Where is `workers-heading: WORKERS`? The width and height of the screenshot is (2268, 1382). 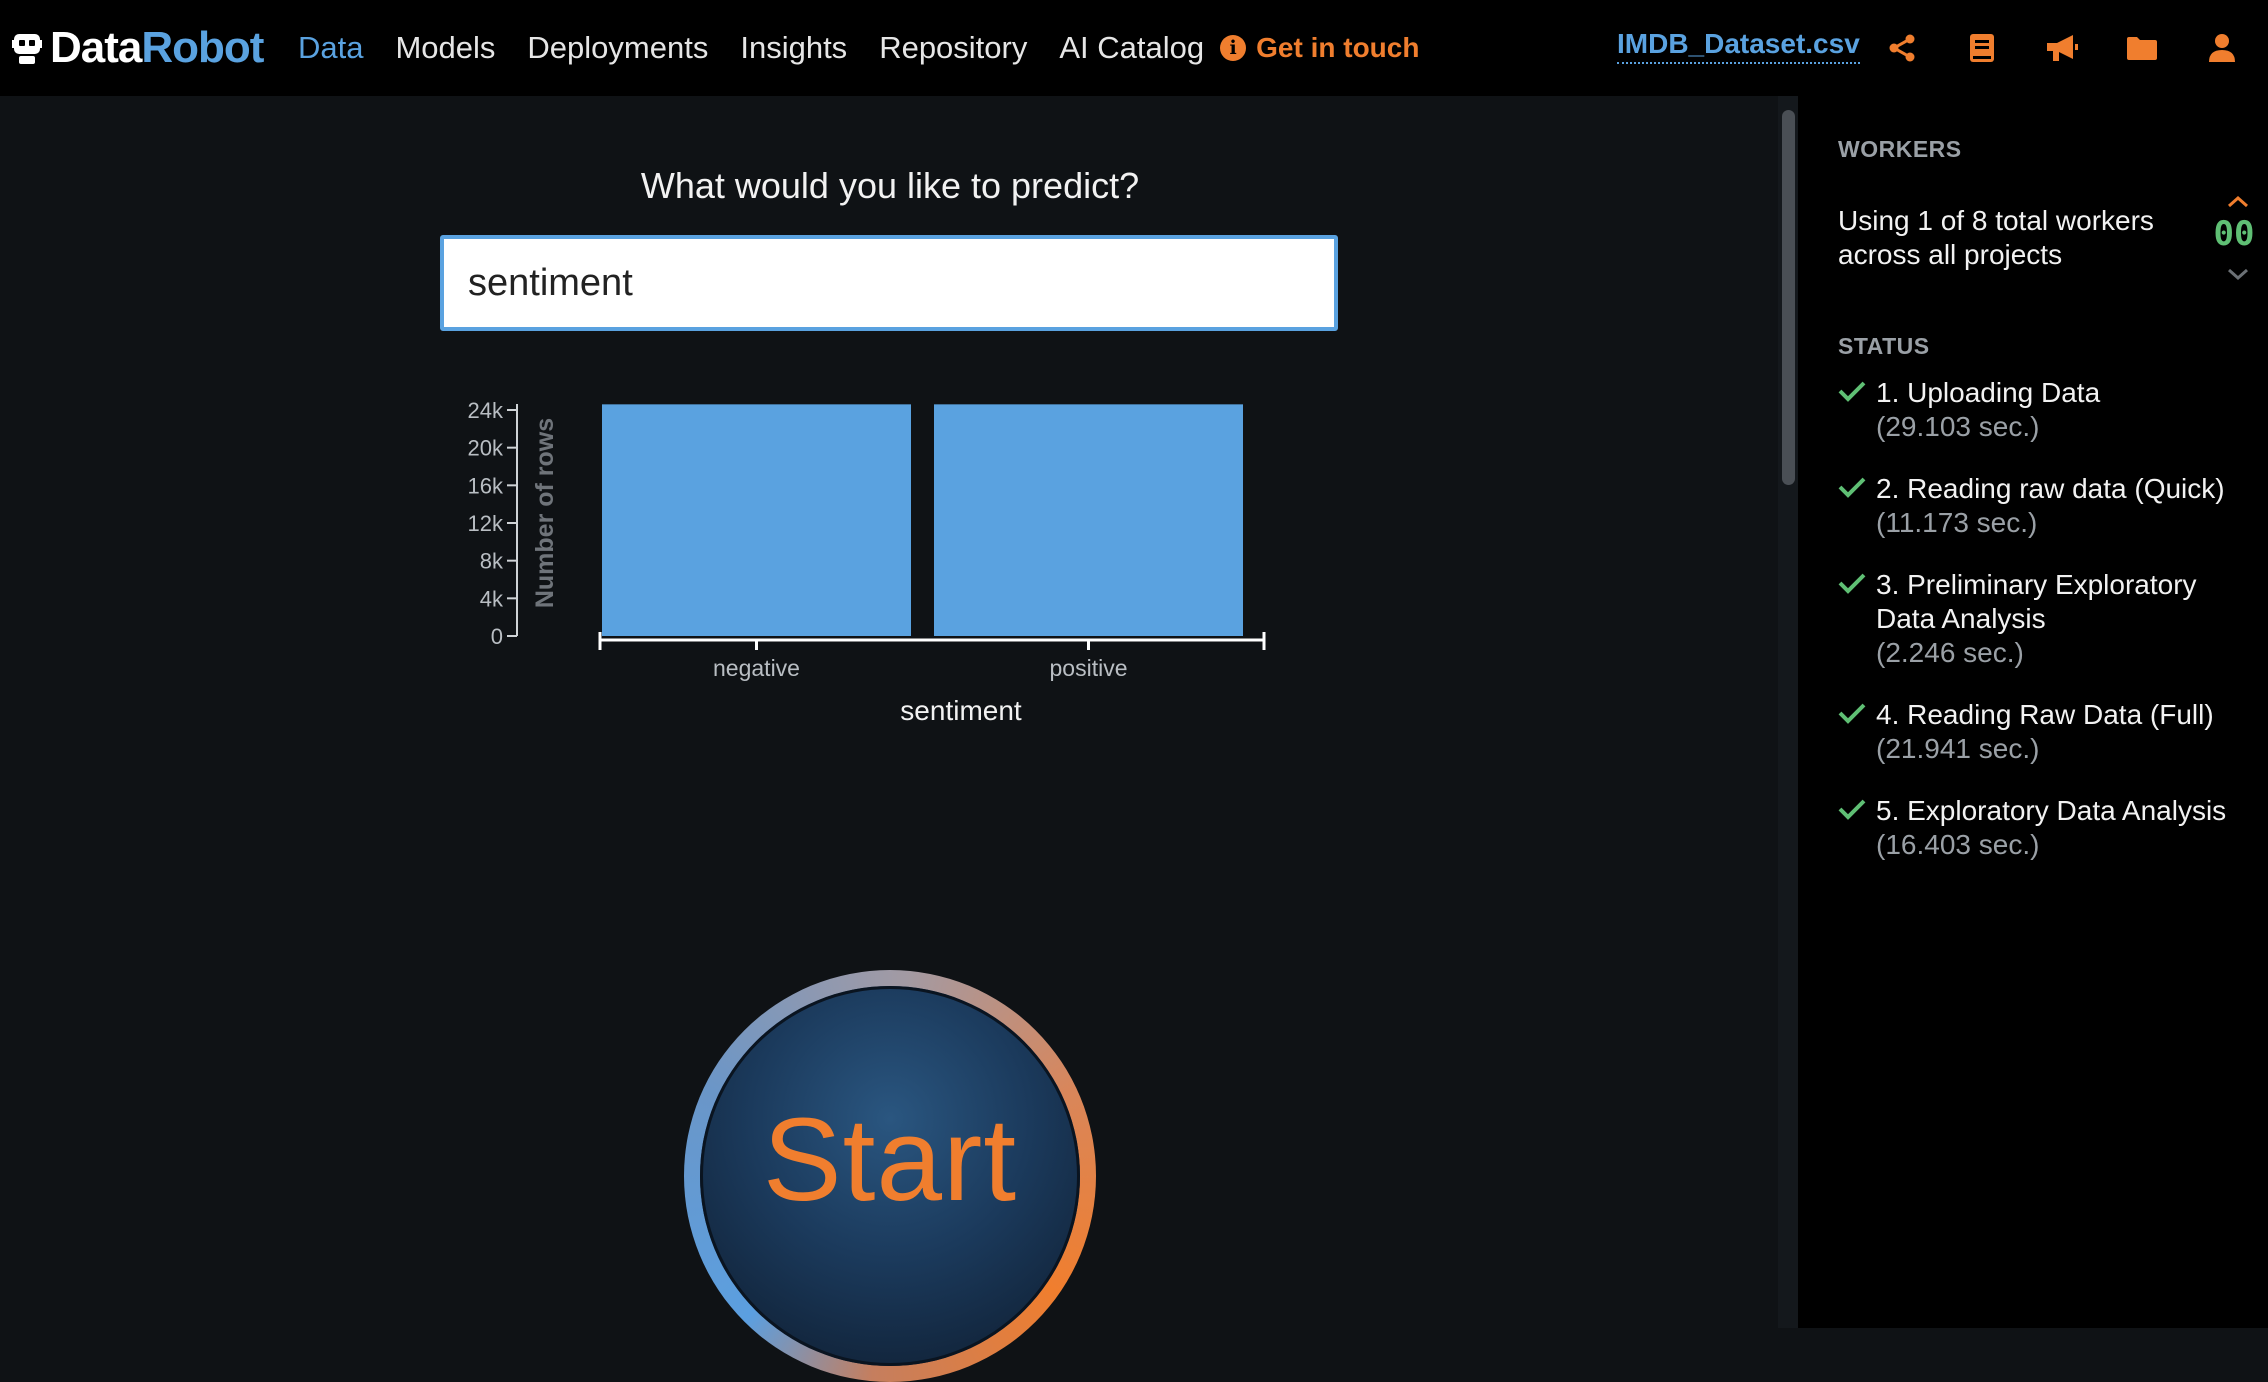
workers-heading: WORKERS is located at coordinates (1900, 149).